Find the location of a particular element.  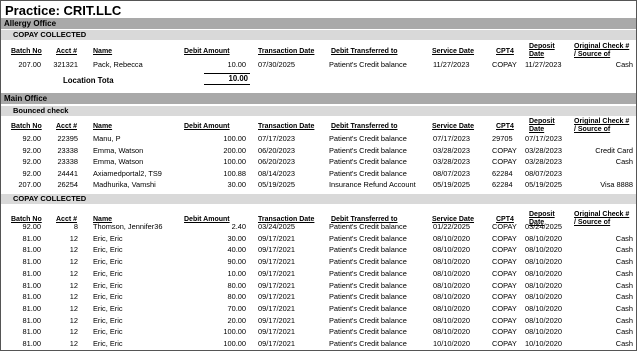

cell-debit: 2.40 is located at coordinates (238, 226).